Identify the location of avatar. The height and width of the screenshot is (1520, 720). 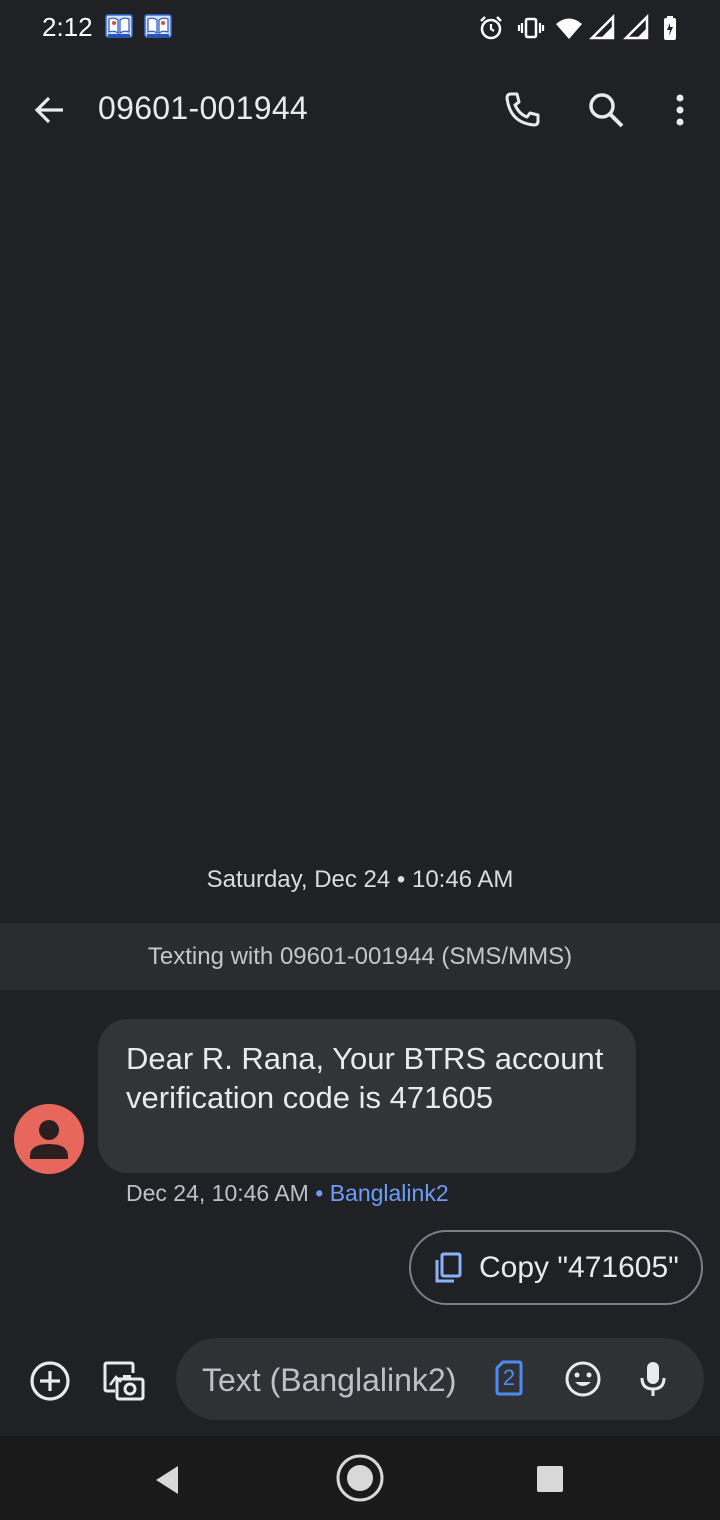
(49, 1139).